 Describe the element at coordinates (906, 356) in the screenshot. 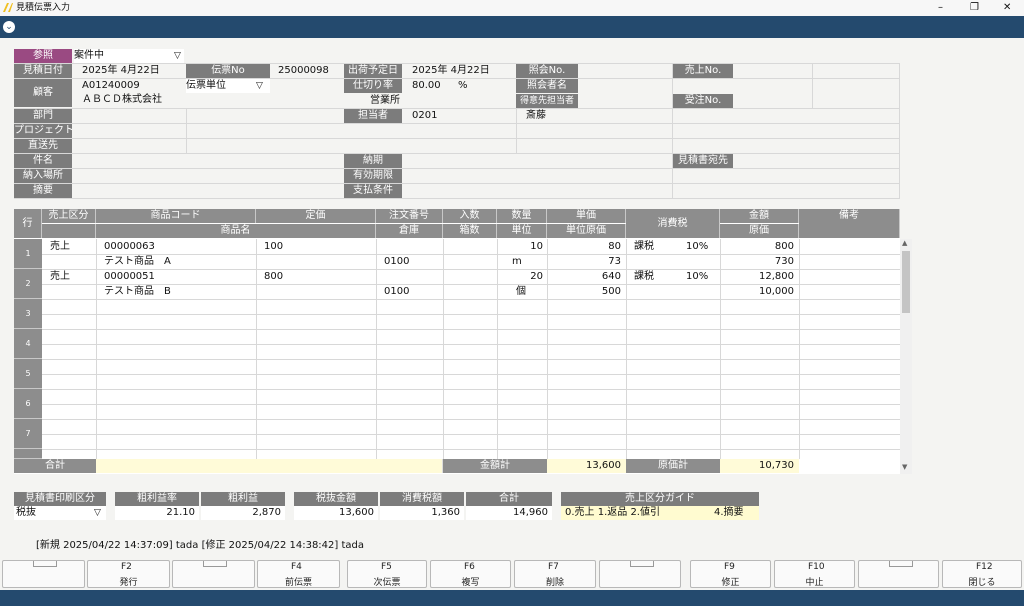

I see `grid-scrollbar: ▲ ▼` at that location.